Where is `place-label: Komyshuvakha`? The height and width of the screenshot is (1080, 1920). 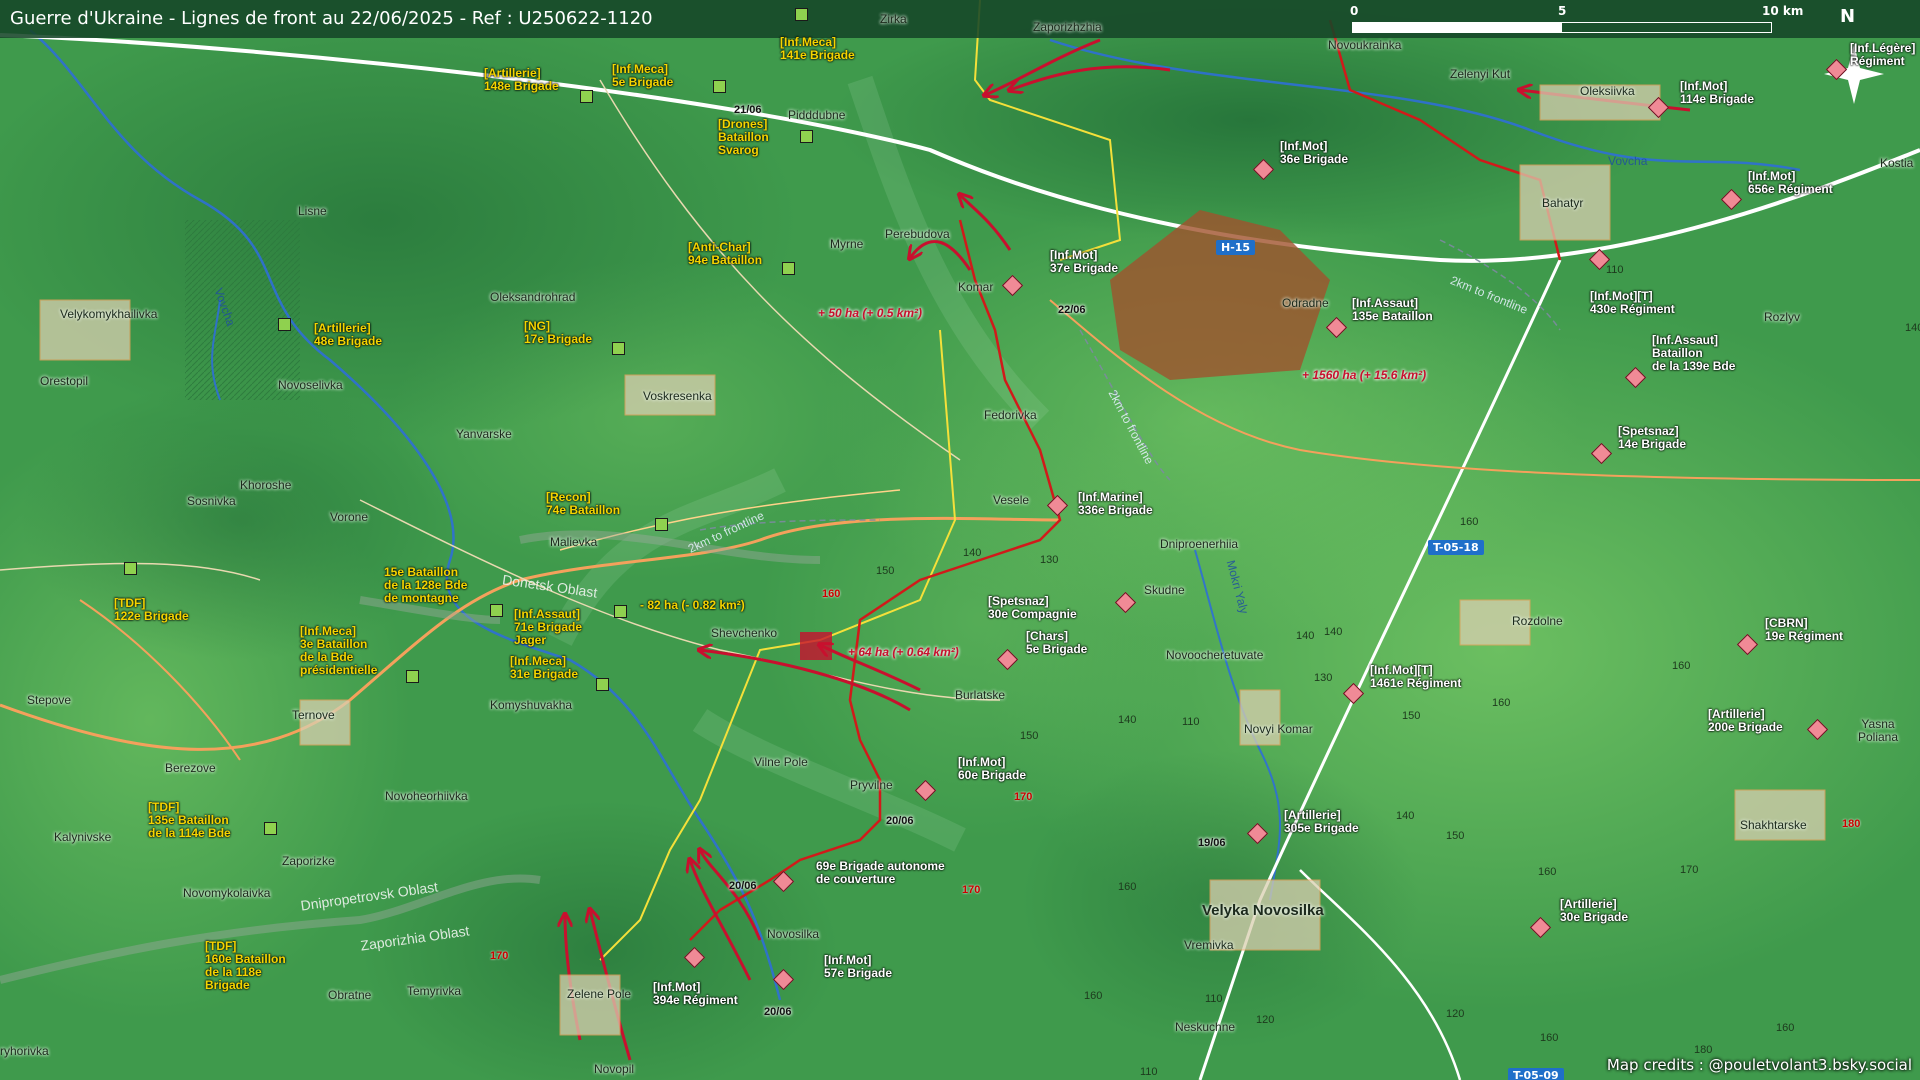 place-label: Komyshuvakha is located at coordinates (531, 705).